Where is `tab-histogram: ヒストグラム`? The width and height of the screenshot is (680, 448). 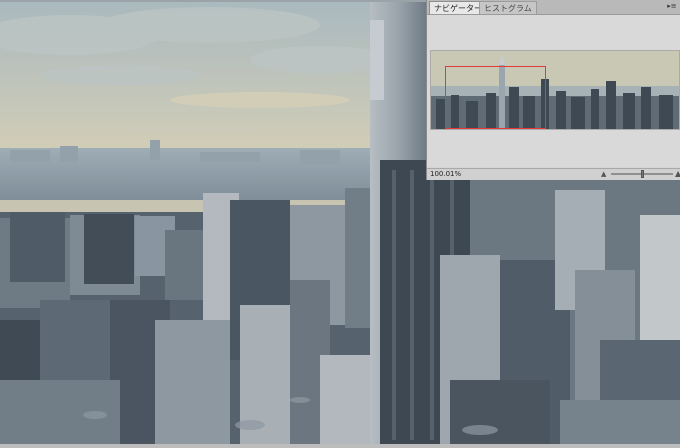
tab-histogram: ヒストグラム is located at coordinates (508, 7).